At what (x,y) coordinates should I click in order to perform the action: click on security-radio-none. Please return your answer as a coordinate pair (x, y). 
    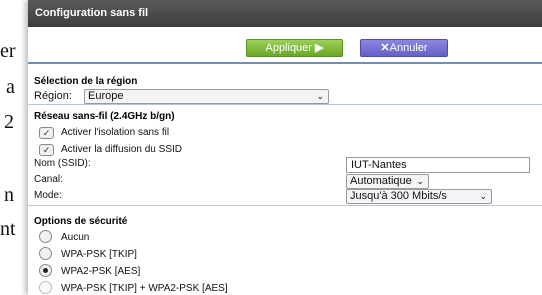
    Looking at the image, I should click on (45, 236).